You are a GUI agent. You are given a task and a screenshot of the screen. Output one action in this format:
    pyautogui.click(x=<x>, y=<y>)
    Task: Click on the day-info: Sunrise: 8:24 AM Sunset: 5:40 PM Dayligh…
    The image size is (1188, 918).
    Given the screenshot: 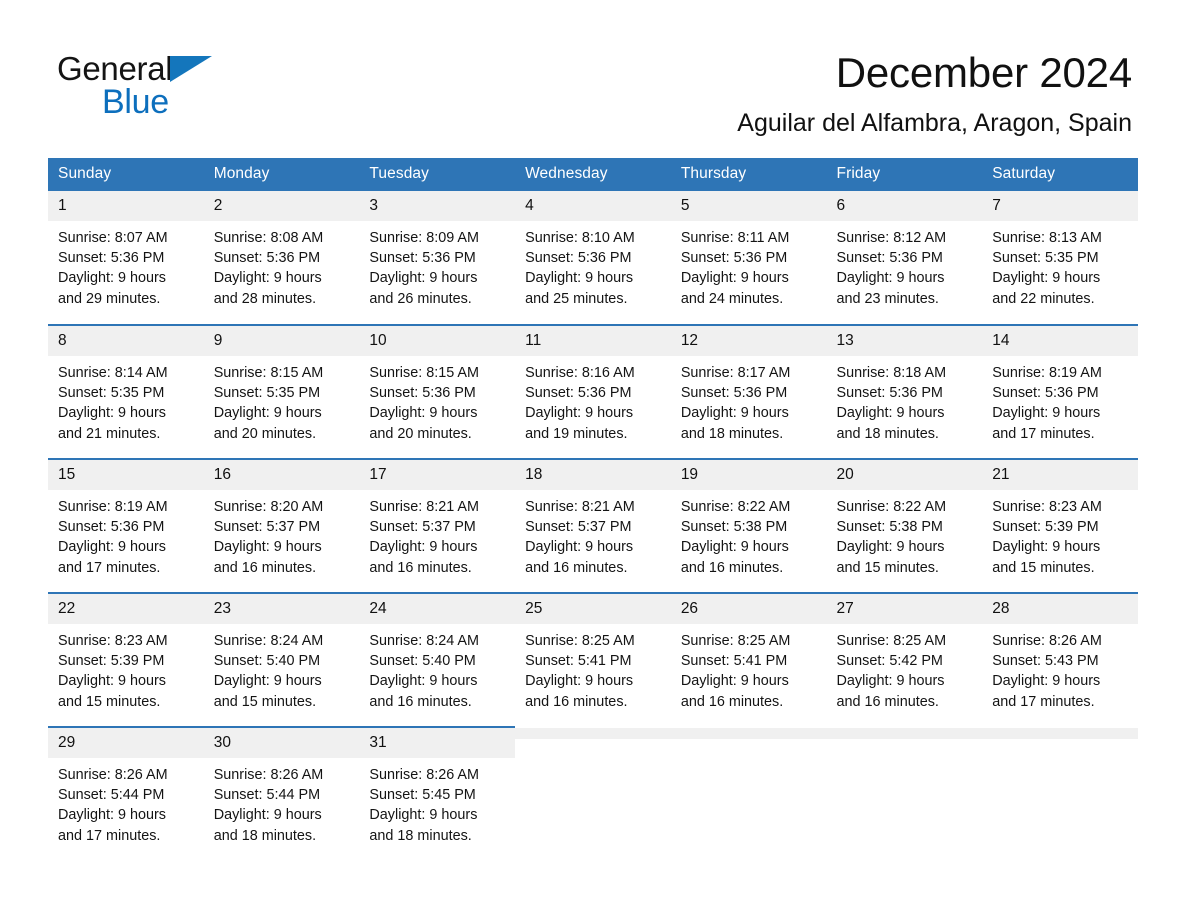 What is the action you would take?
    pyautogui.click(x=282, y=668)
    